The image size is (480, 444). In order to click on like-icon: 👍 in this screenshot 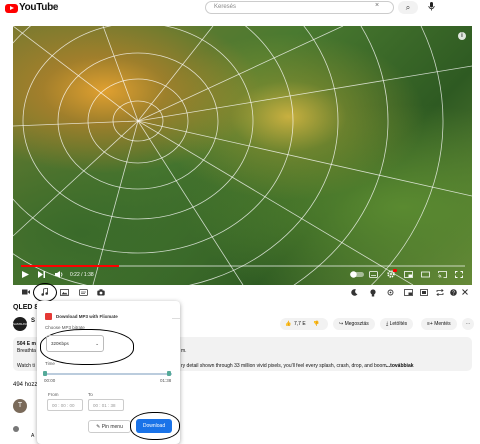, I will do `click(288, 324)`.